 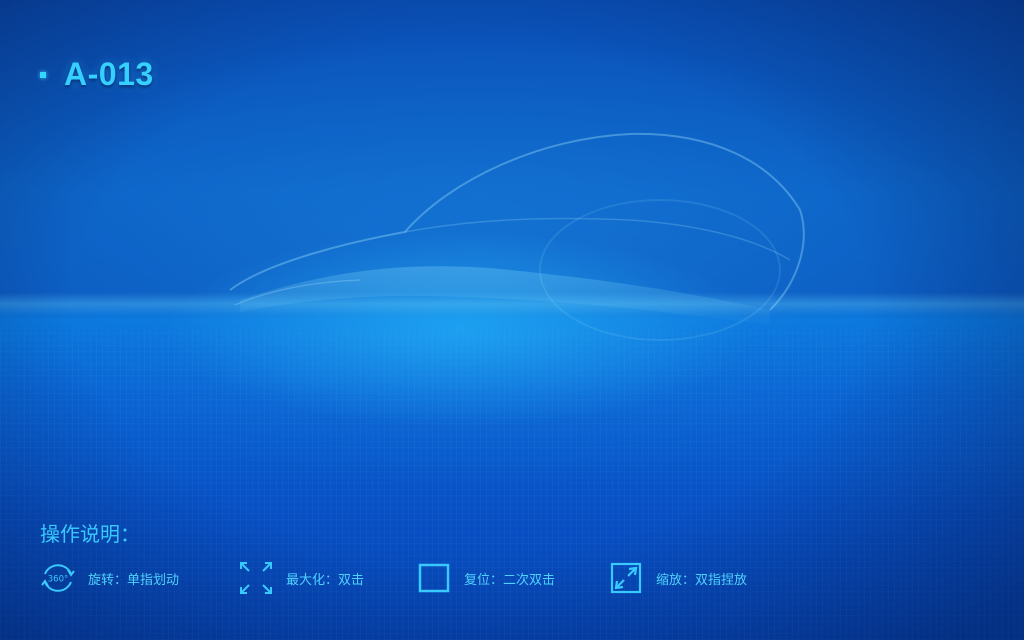 What do you see at coordinates (256, 578) in the screenshot?
I see `maximize-icon` at bounding box center [256, 578].